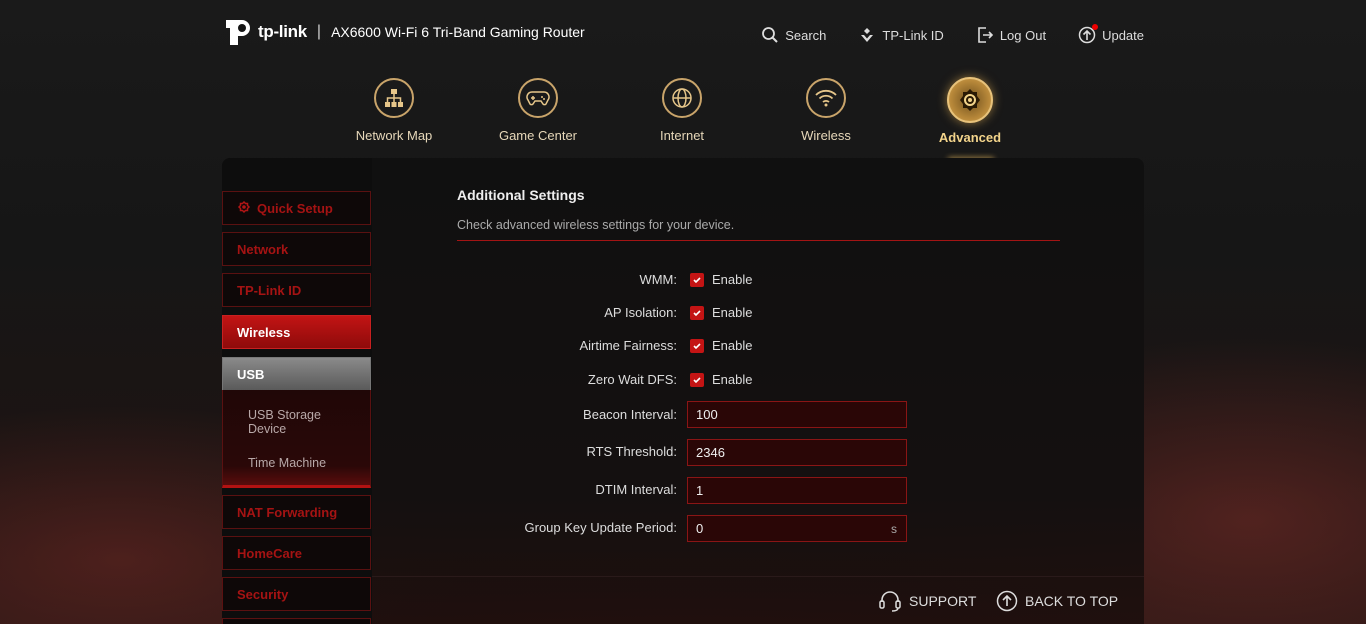 The height and width of the screenshot is (624, 1366). I want to click on logout-label: Log Out, so click(1023, 35).